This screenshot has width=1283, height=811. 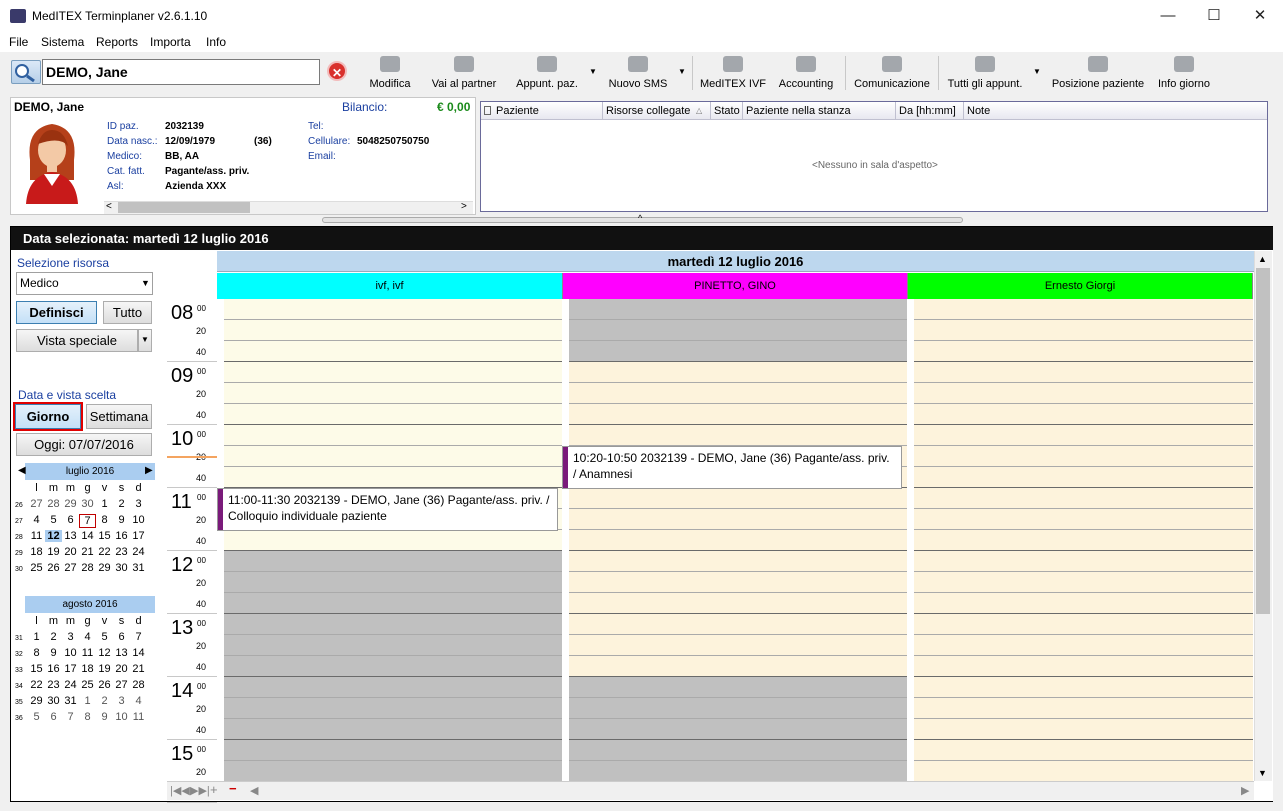 I want to click on resource-select: Medico, so click(x=84, y=283).